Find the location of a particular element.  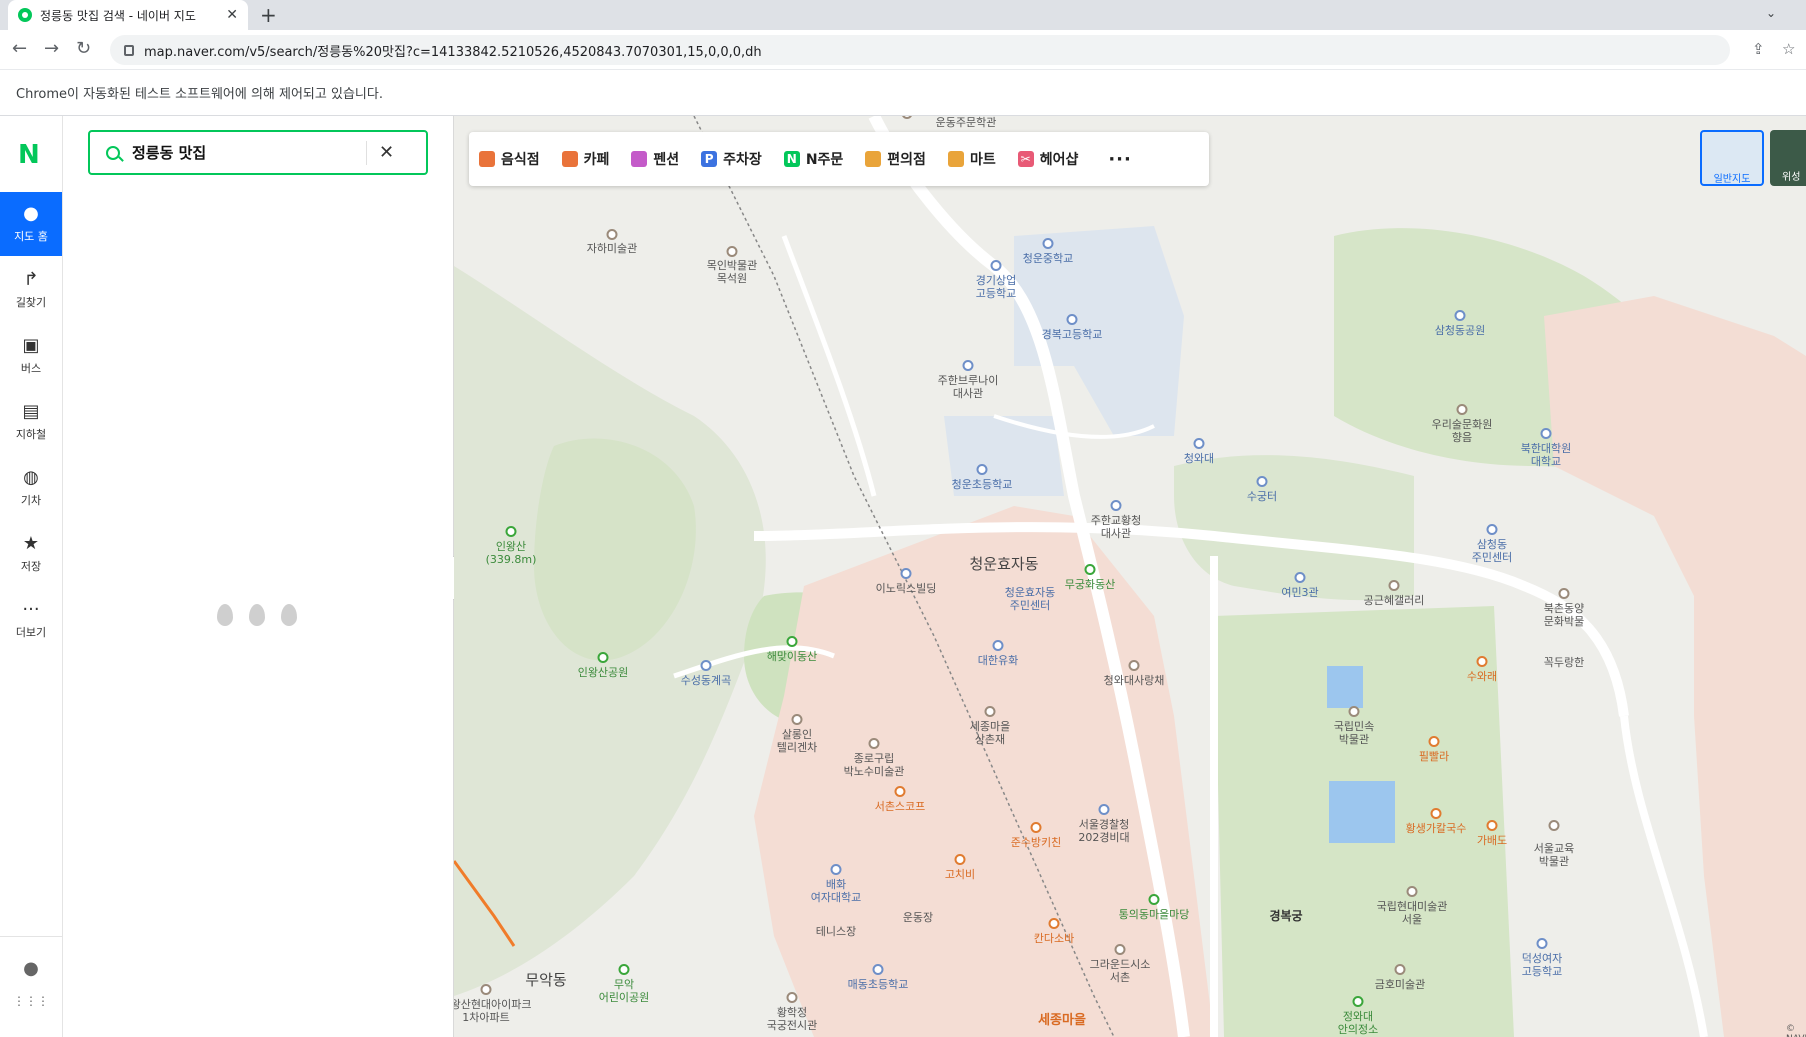

nav-divider is located at coordinates (31, 936).